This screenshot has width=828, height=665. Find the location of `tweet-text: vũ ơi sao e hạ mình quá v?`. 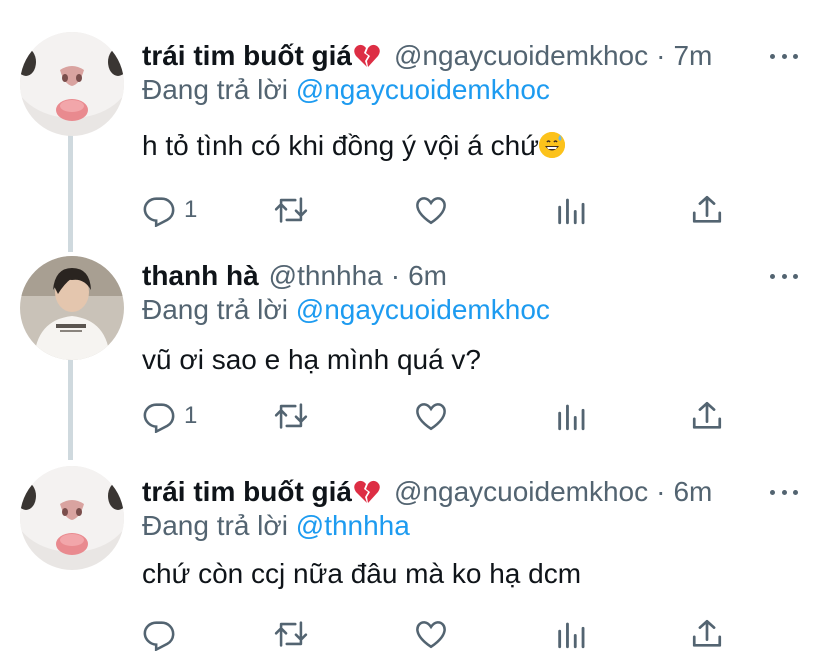

tweet-text: vũ ơi sao e hạ mình quá v? is located at coordinates (311, 360).